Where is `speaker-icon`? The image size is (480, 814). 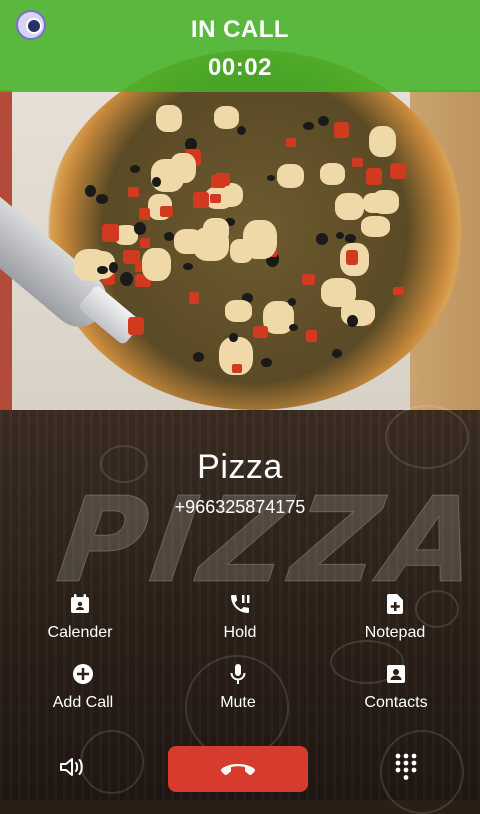
speaker-icon is located at coordinates (71, 767).